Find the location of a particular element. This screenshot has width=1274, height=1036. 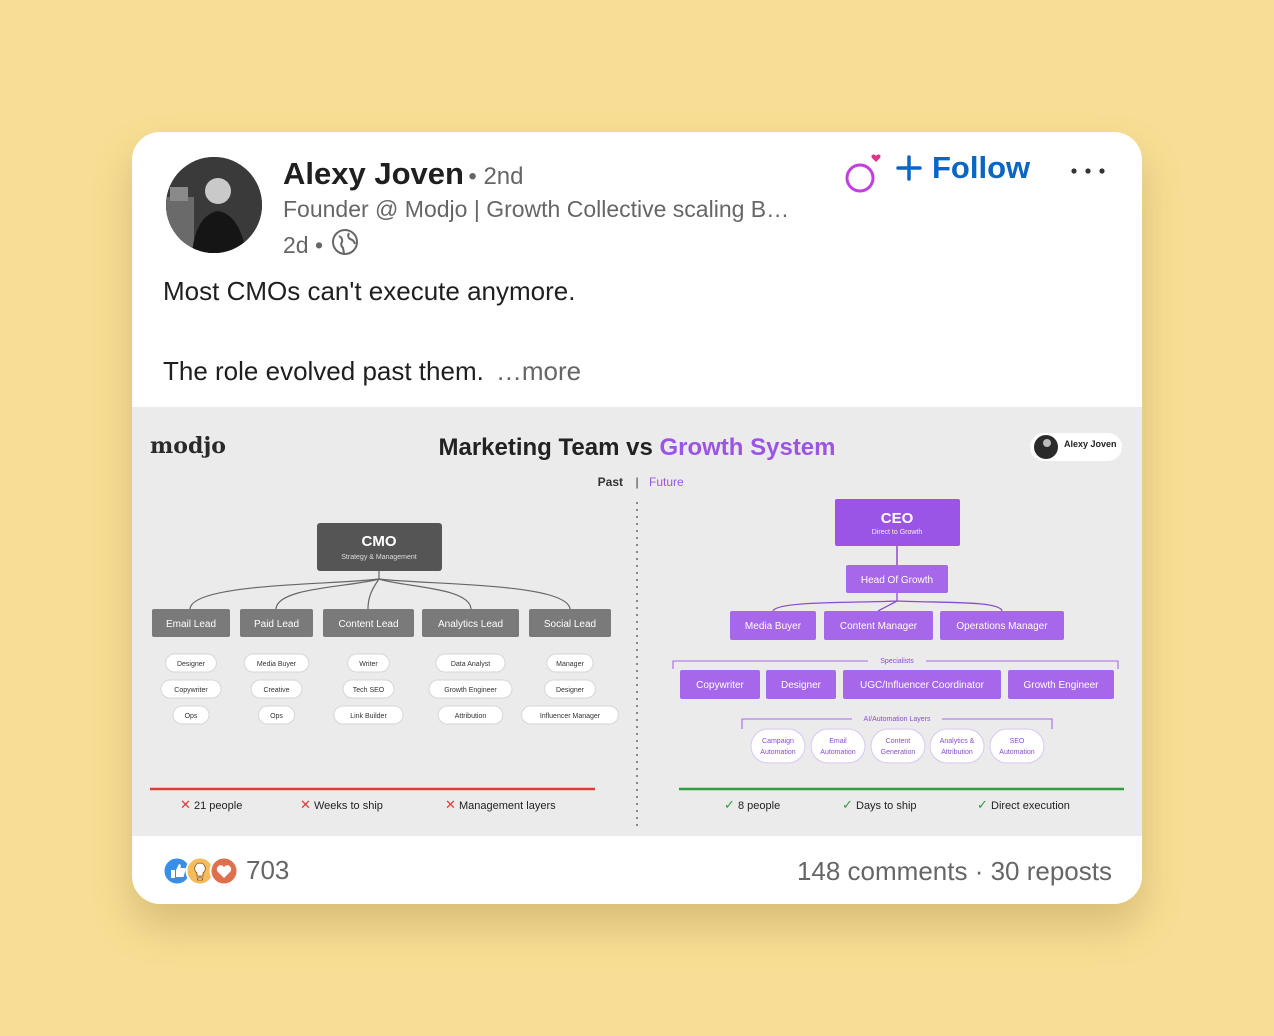

reaction-count: 703 is located at coordinates (268, 870).